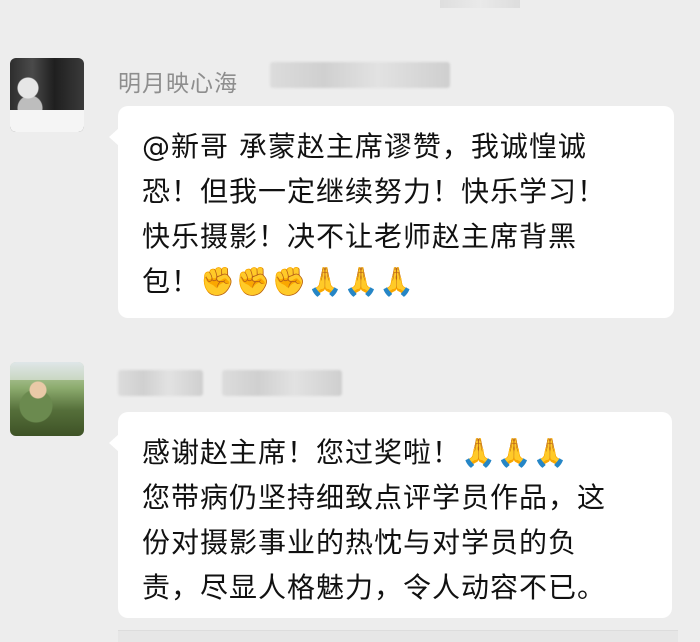 This screenshot has height=642, width=700. Describe the element at coordinates (360, 75) in the screenshot. I see `blurred-name-suffix` at that location.